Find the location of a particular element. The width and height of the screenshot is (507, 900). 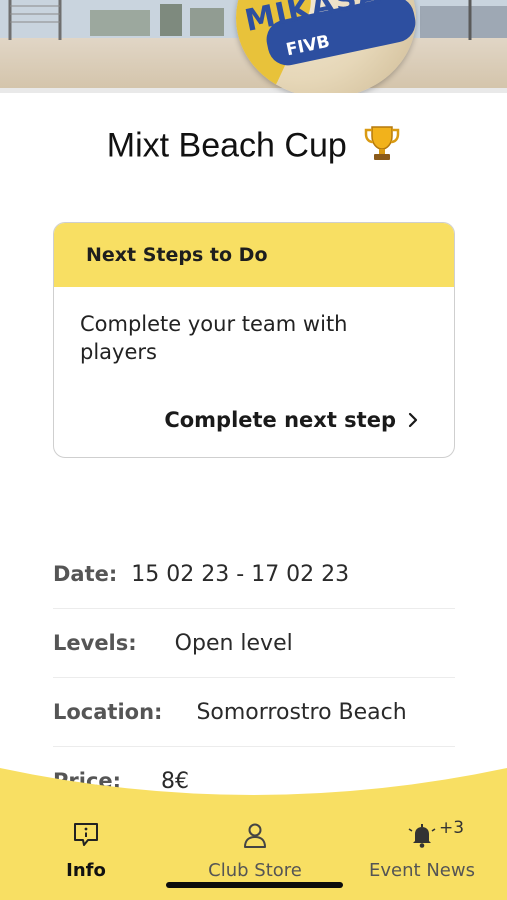

levels-value: Open level is located at coordinates (233, 643).